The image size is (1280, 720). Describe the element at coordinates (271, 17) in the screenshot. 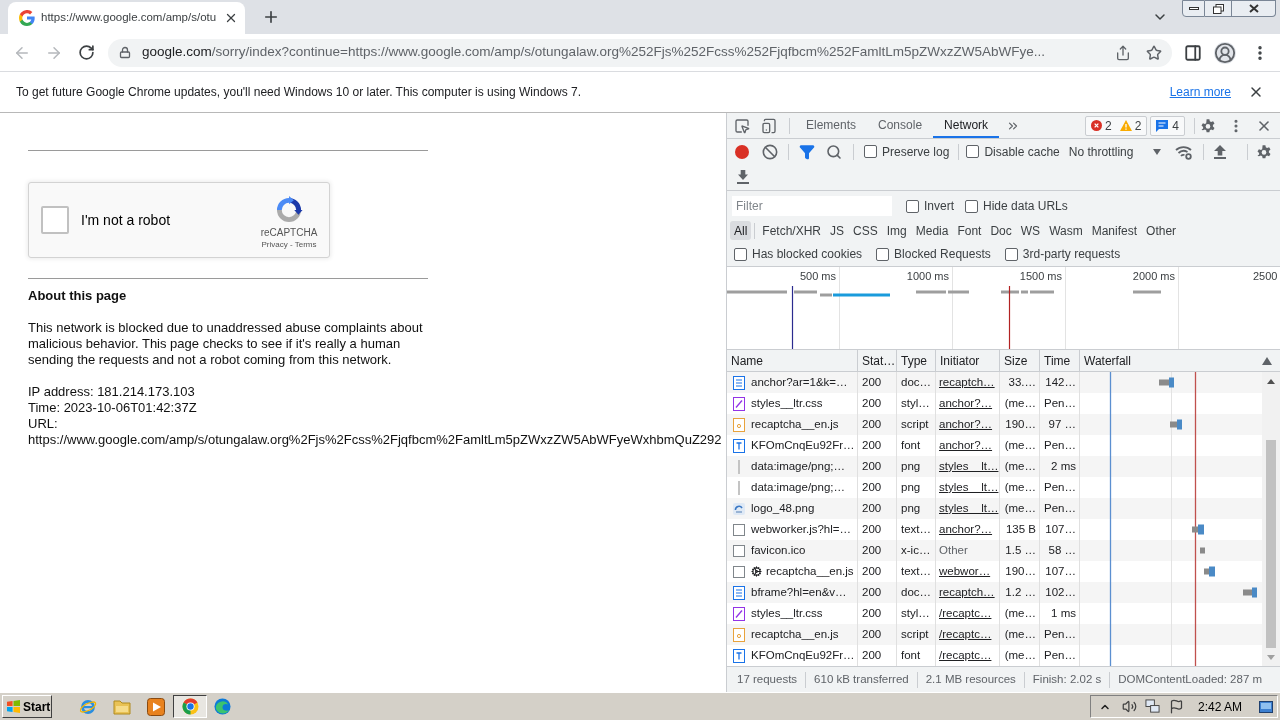

I see `plus-icon` at that location.